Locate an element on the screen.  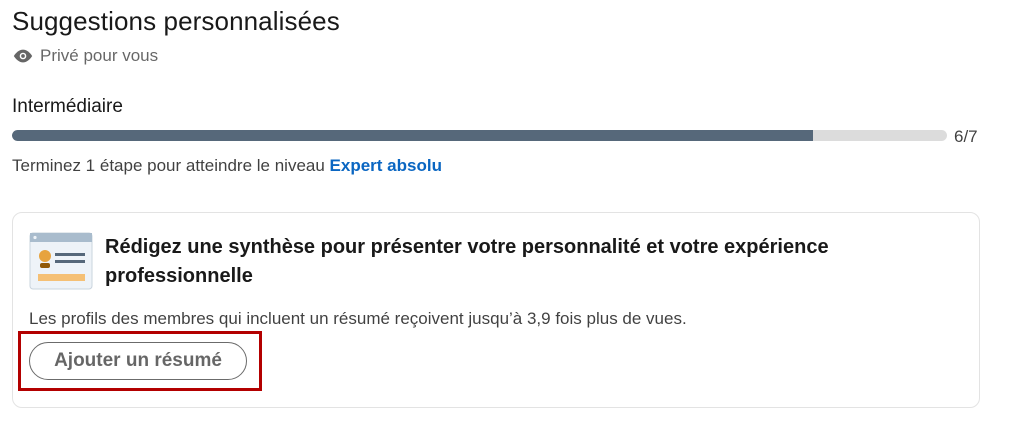
progress-bar-fill is located at coordinates (413, 135).